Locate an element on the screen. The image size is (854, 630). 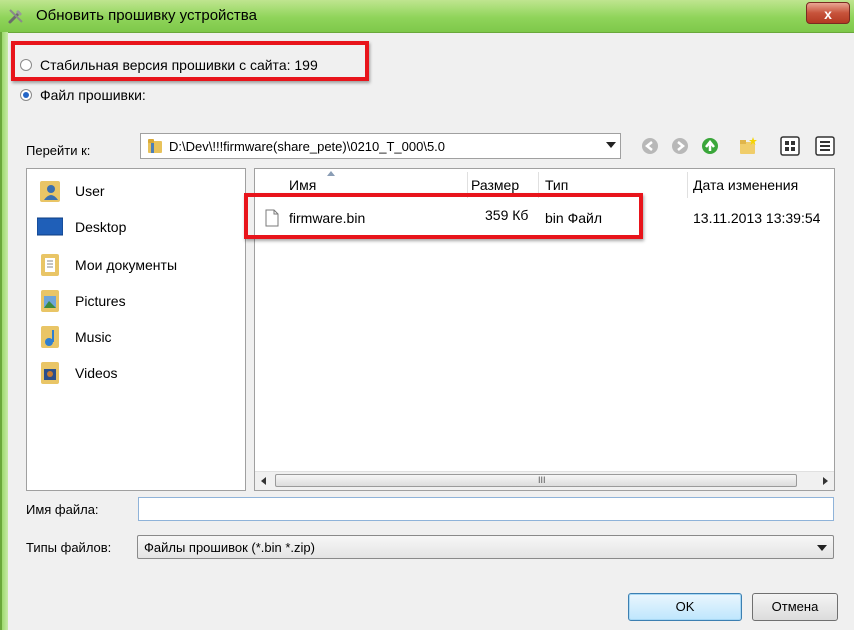
list-view-icon is located at coordinates (790, 146).